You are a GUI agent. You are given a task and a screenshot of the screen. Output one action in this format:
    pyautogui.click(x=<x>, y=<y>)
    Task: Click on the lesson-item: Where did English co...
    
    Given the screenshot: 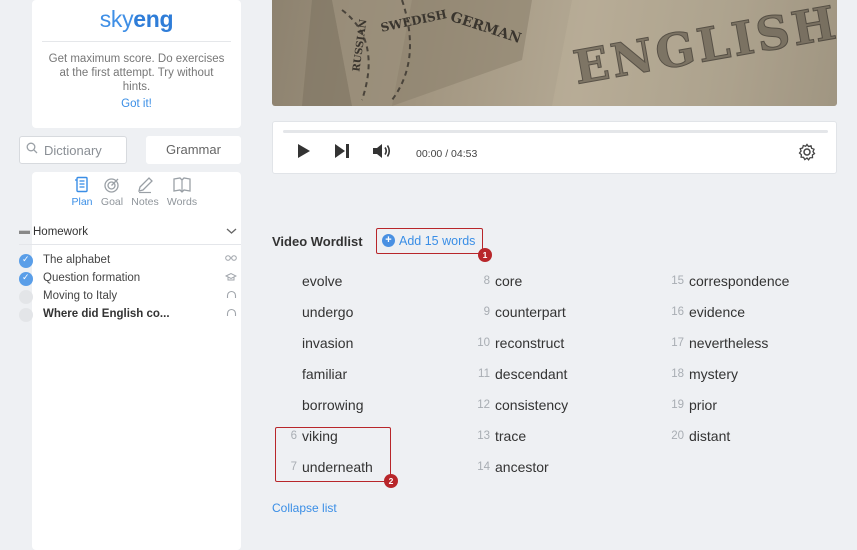 What is the action you would take?
    pyautogui.click(x=130, y=315)
    